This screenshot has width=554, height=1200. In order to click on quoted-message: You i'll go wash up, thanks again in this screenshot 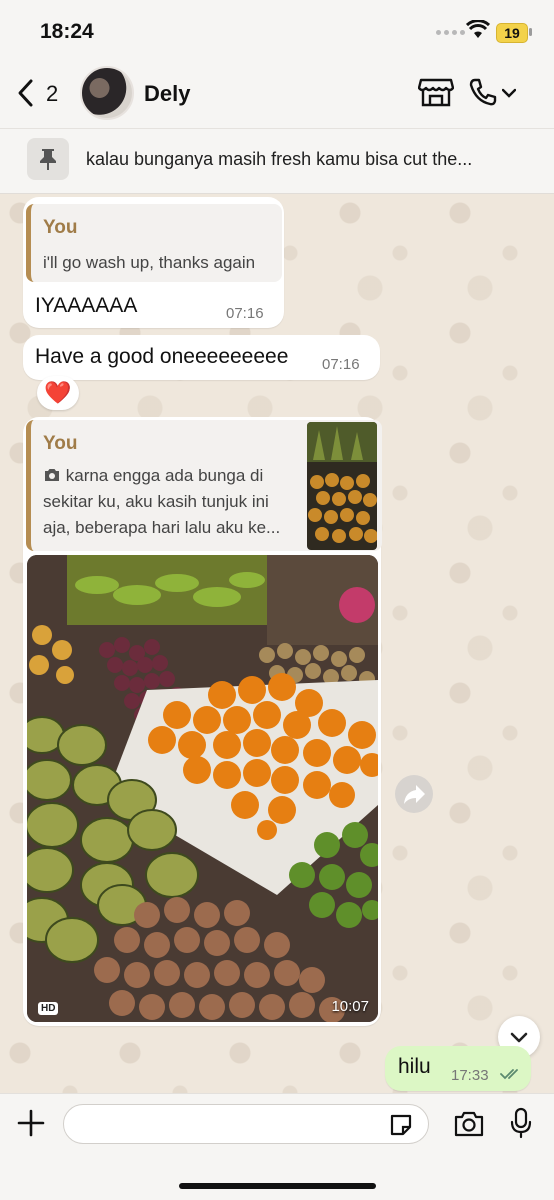, I will do `click(154, 243)`.